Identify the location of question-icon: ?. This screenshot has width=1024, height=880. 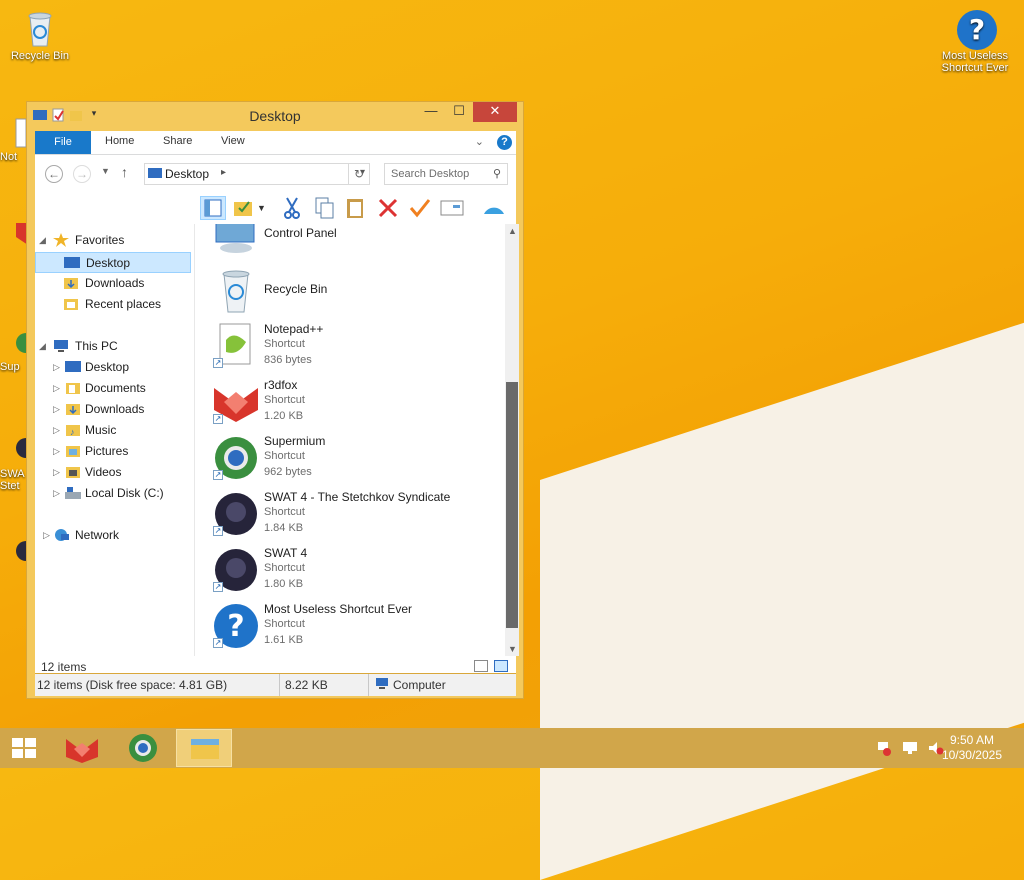
(976, 29).